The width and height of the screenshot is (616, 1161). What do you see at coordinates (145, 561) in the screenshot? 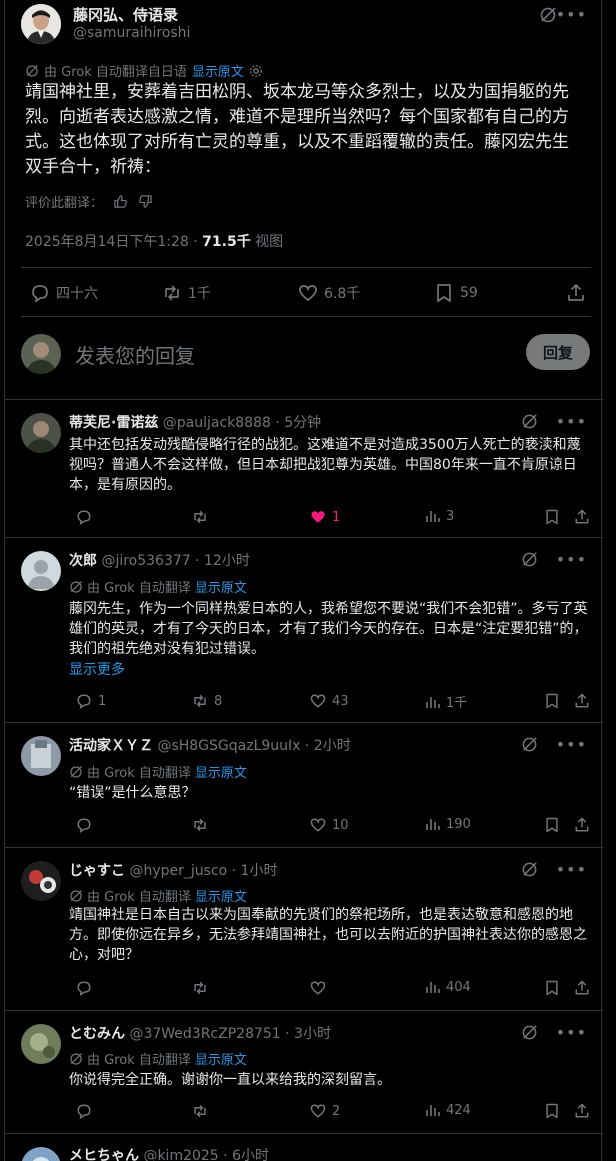
I see `reply-author-handle: @jiro536377` at bounding box center [145, 561].